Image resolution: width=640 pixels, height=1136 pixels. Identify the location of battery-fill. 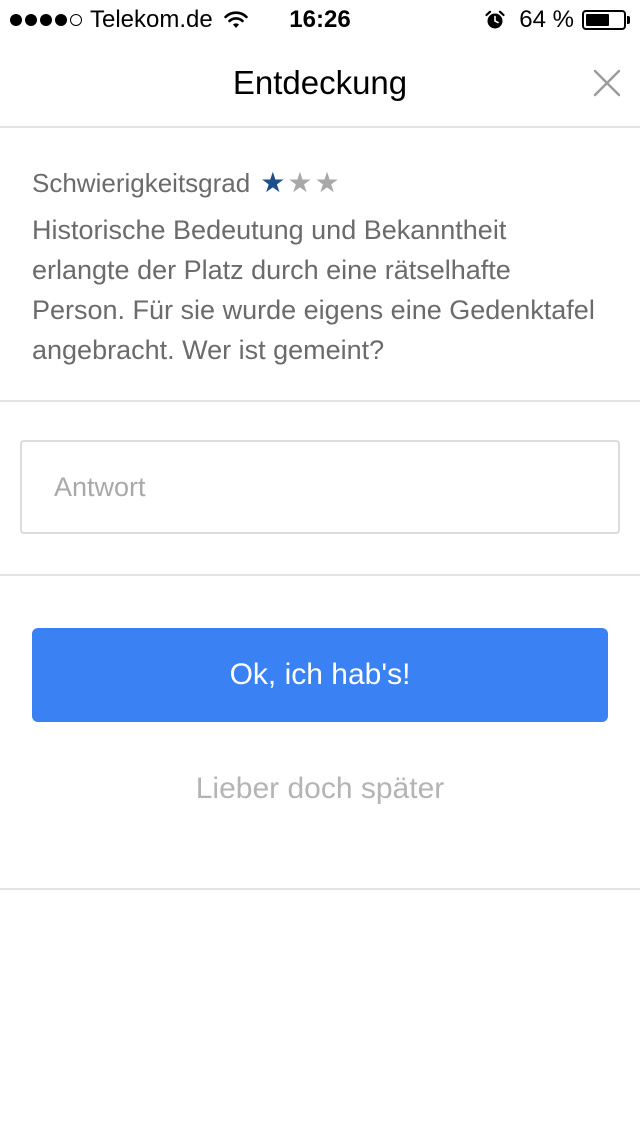
(598, 20).